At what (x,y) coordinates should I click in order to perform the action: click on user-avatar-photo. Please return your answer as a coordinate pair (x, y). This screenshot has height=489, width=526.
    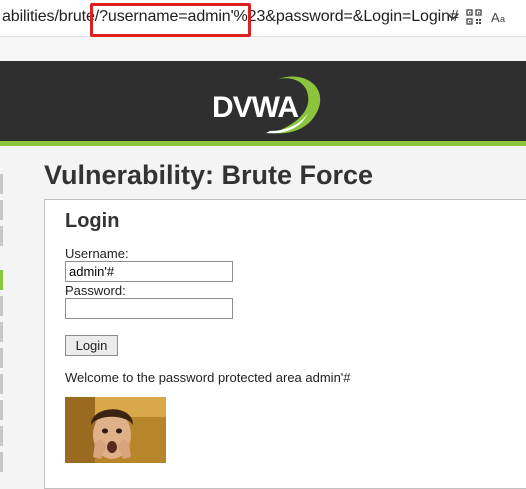
    Looking at the image, I should click on (115, 430).